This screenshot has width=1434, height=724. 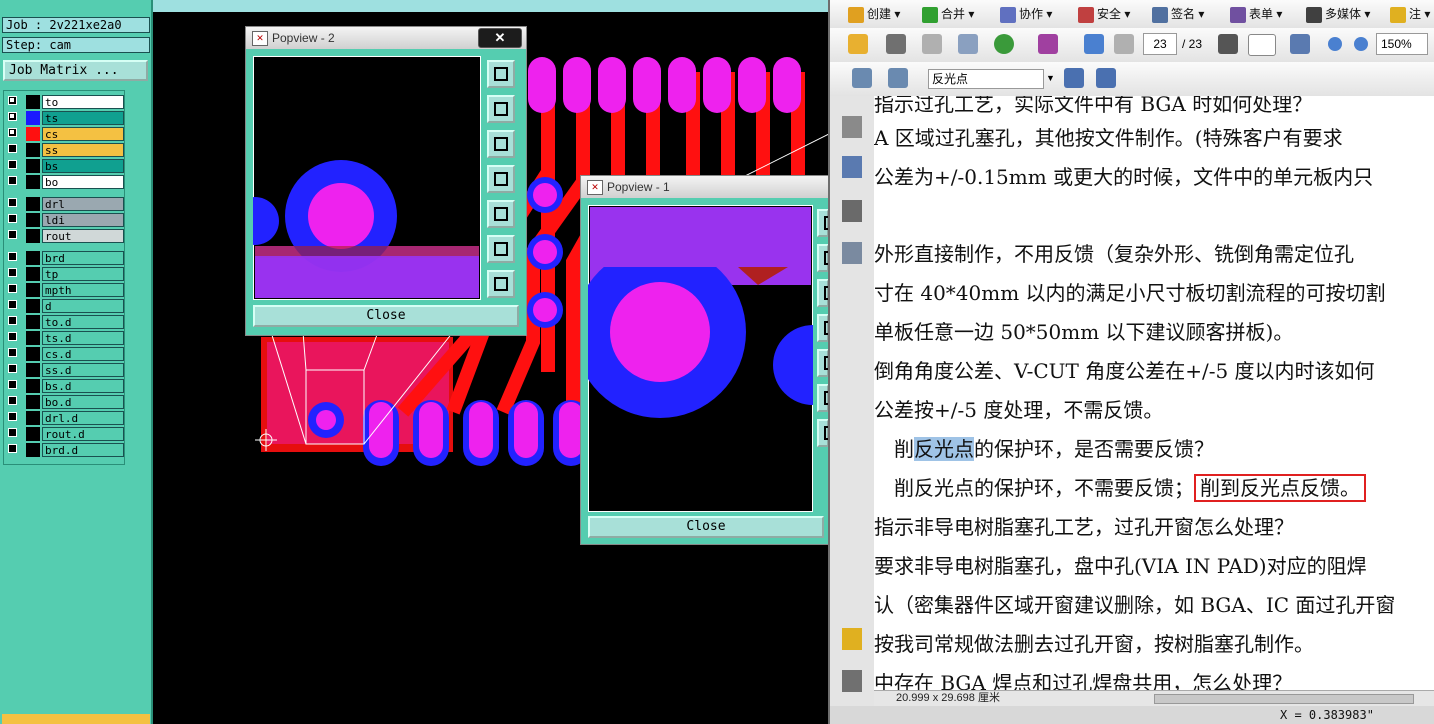 What do you see at coordinates (83, 306) in the screenshot?
I see `layer-name: d` at bounding box center [83, 306].